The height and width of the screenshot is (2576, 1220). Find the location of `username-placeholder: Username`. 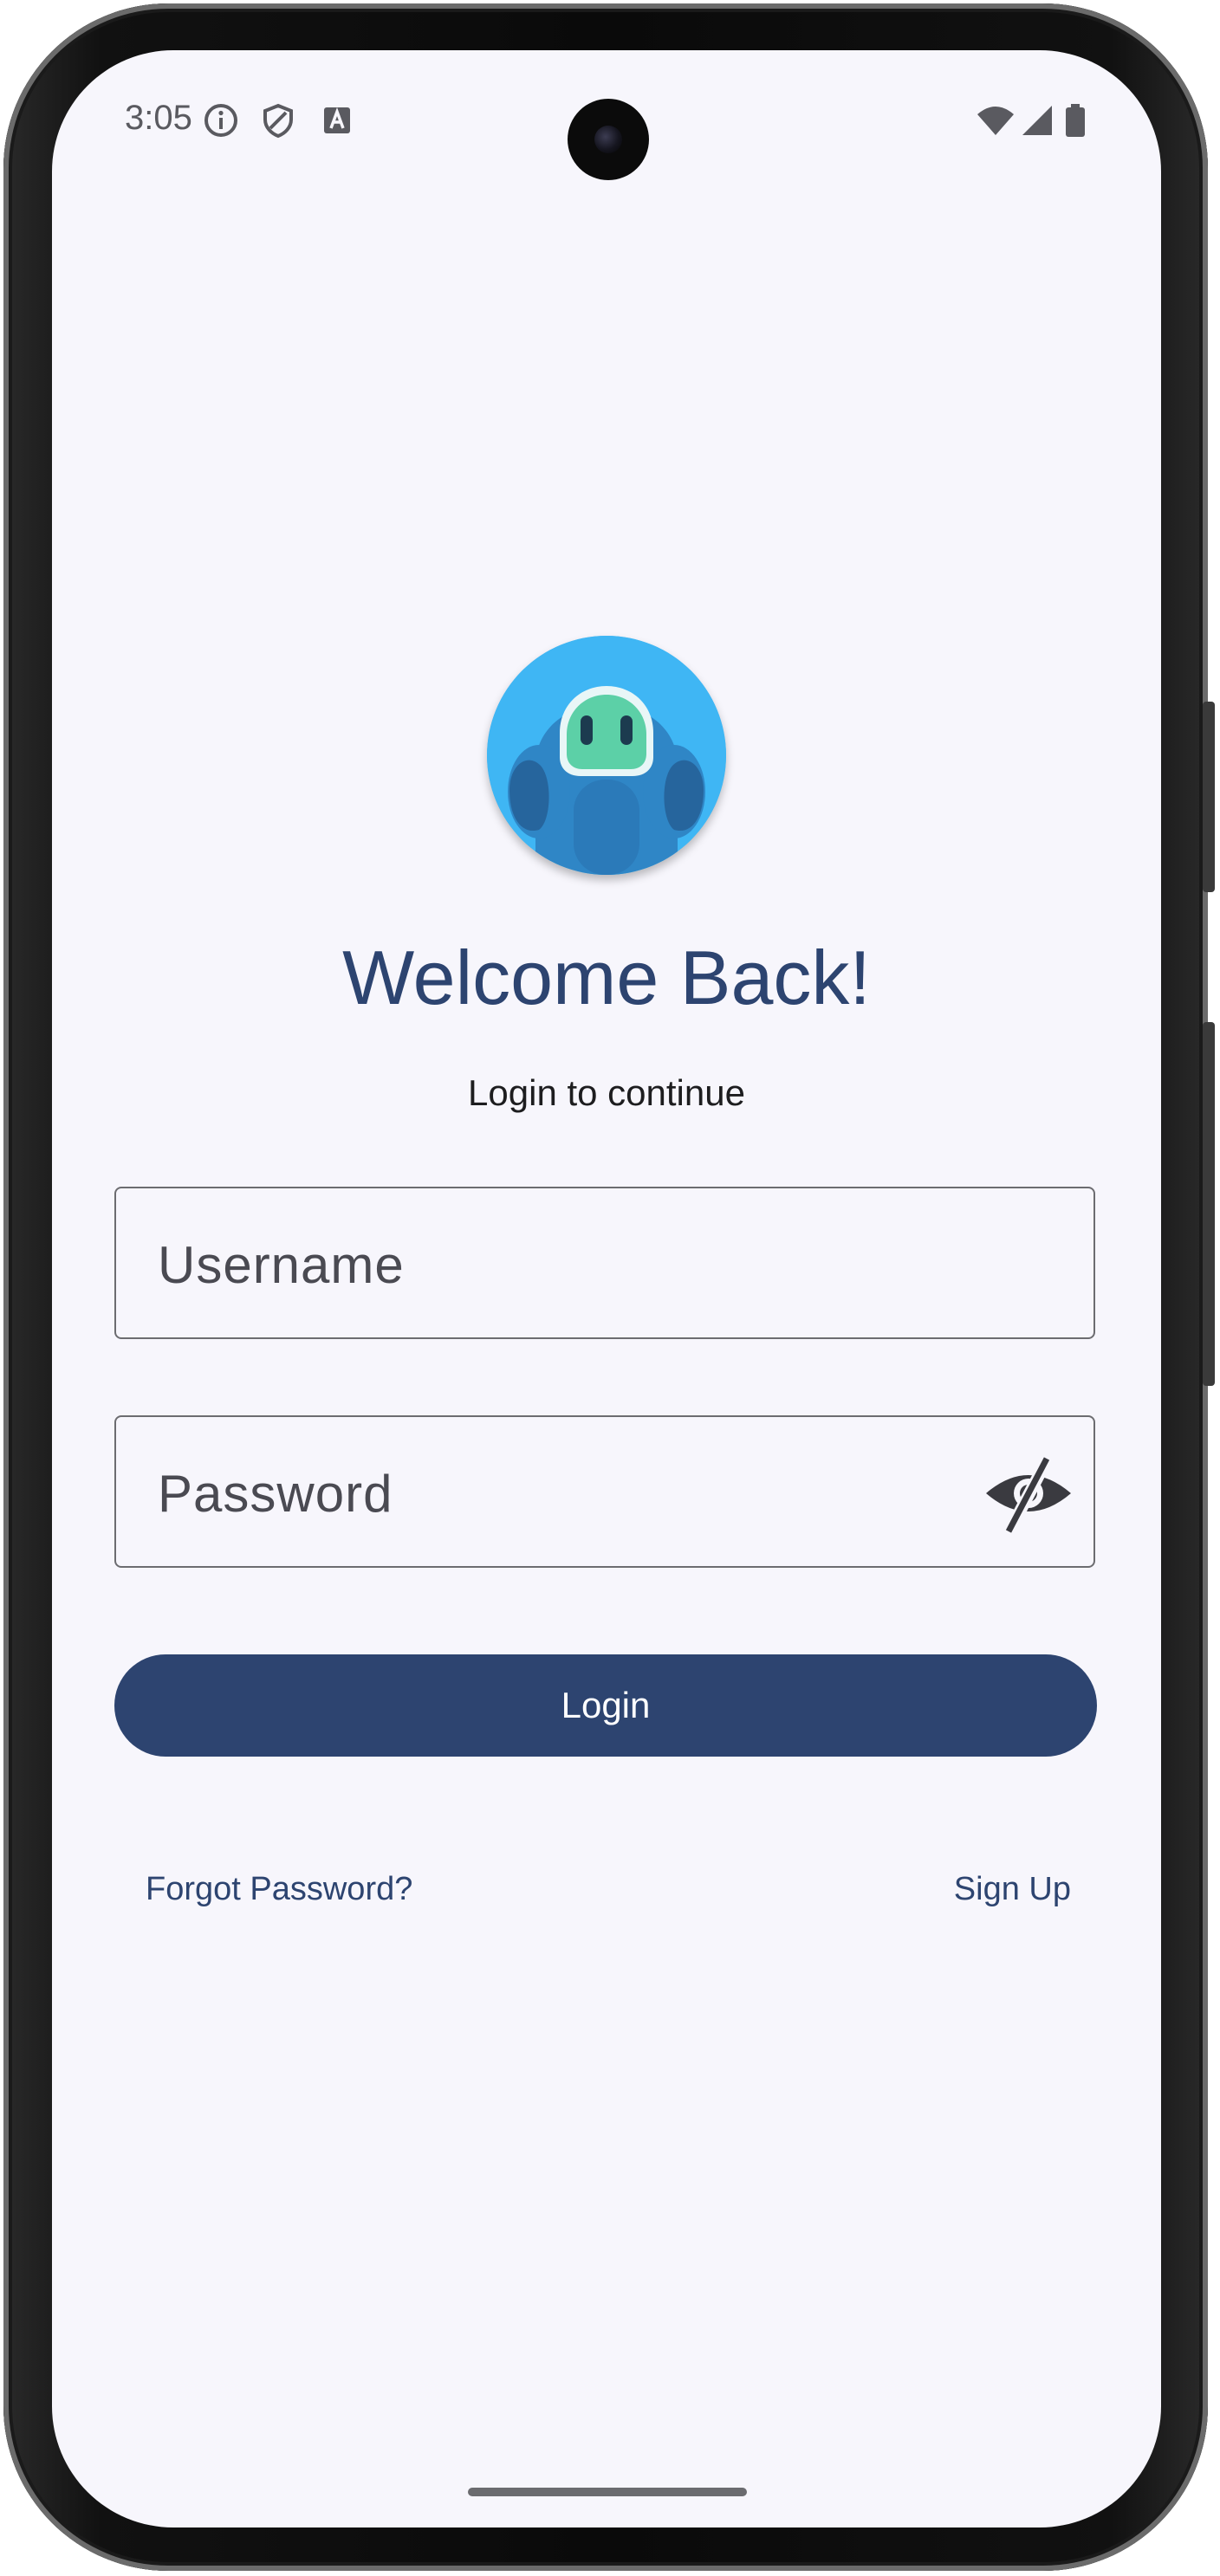

username-placeholder: Username is located at coordinates (281, 1265).